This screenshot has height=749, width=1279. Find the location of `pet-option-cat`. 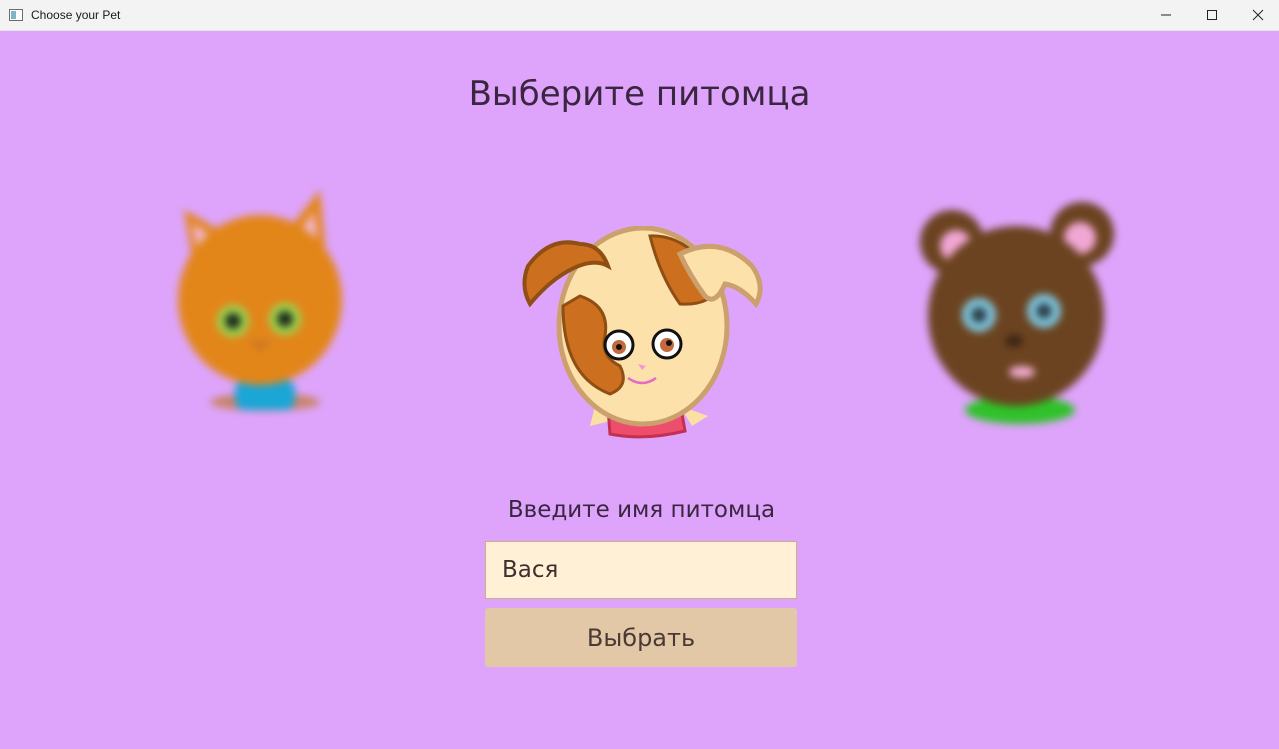

pet-option-cat is located at coordinates (260, 305).